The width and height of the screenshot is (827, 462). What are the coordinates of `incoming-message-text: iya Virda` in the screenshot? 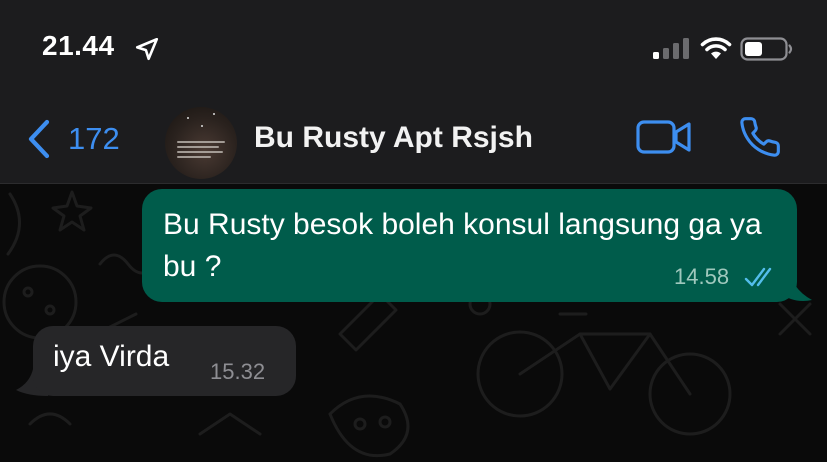 It's located at (111, 356).